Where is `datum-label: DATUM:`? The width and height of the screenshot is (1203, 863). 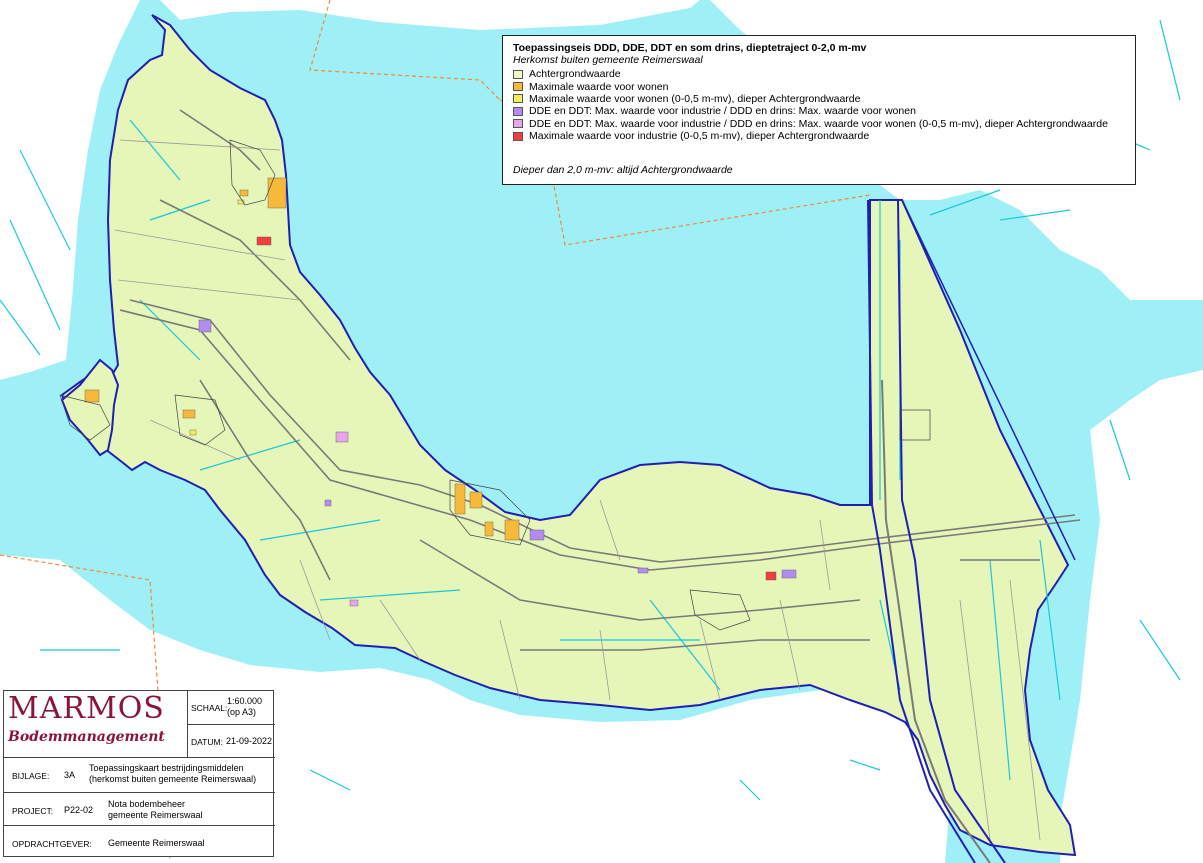
datum-label: DATUM: is located at coordinates (207, 742).